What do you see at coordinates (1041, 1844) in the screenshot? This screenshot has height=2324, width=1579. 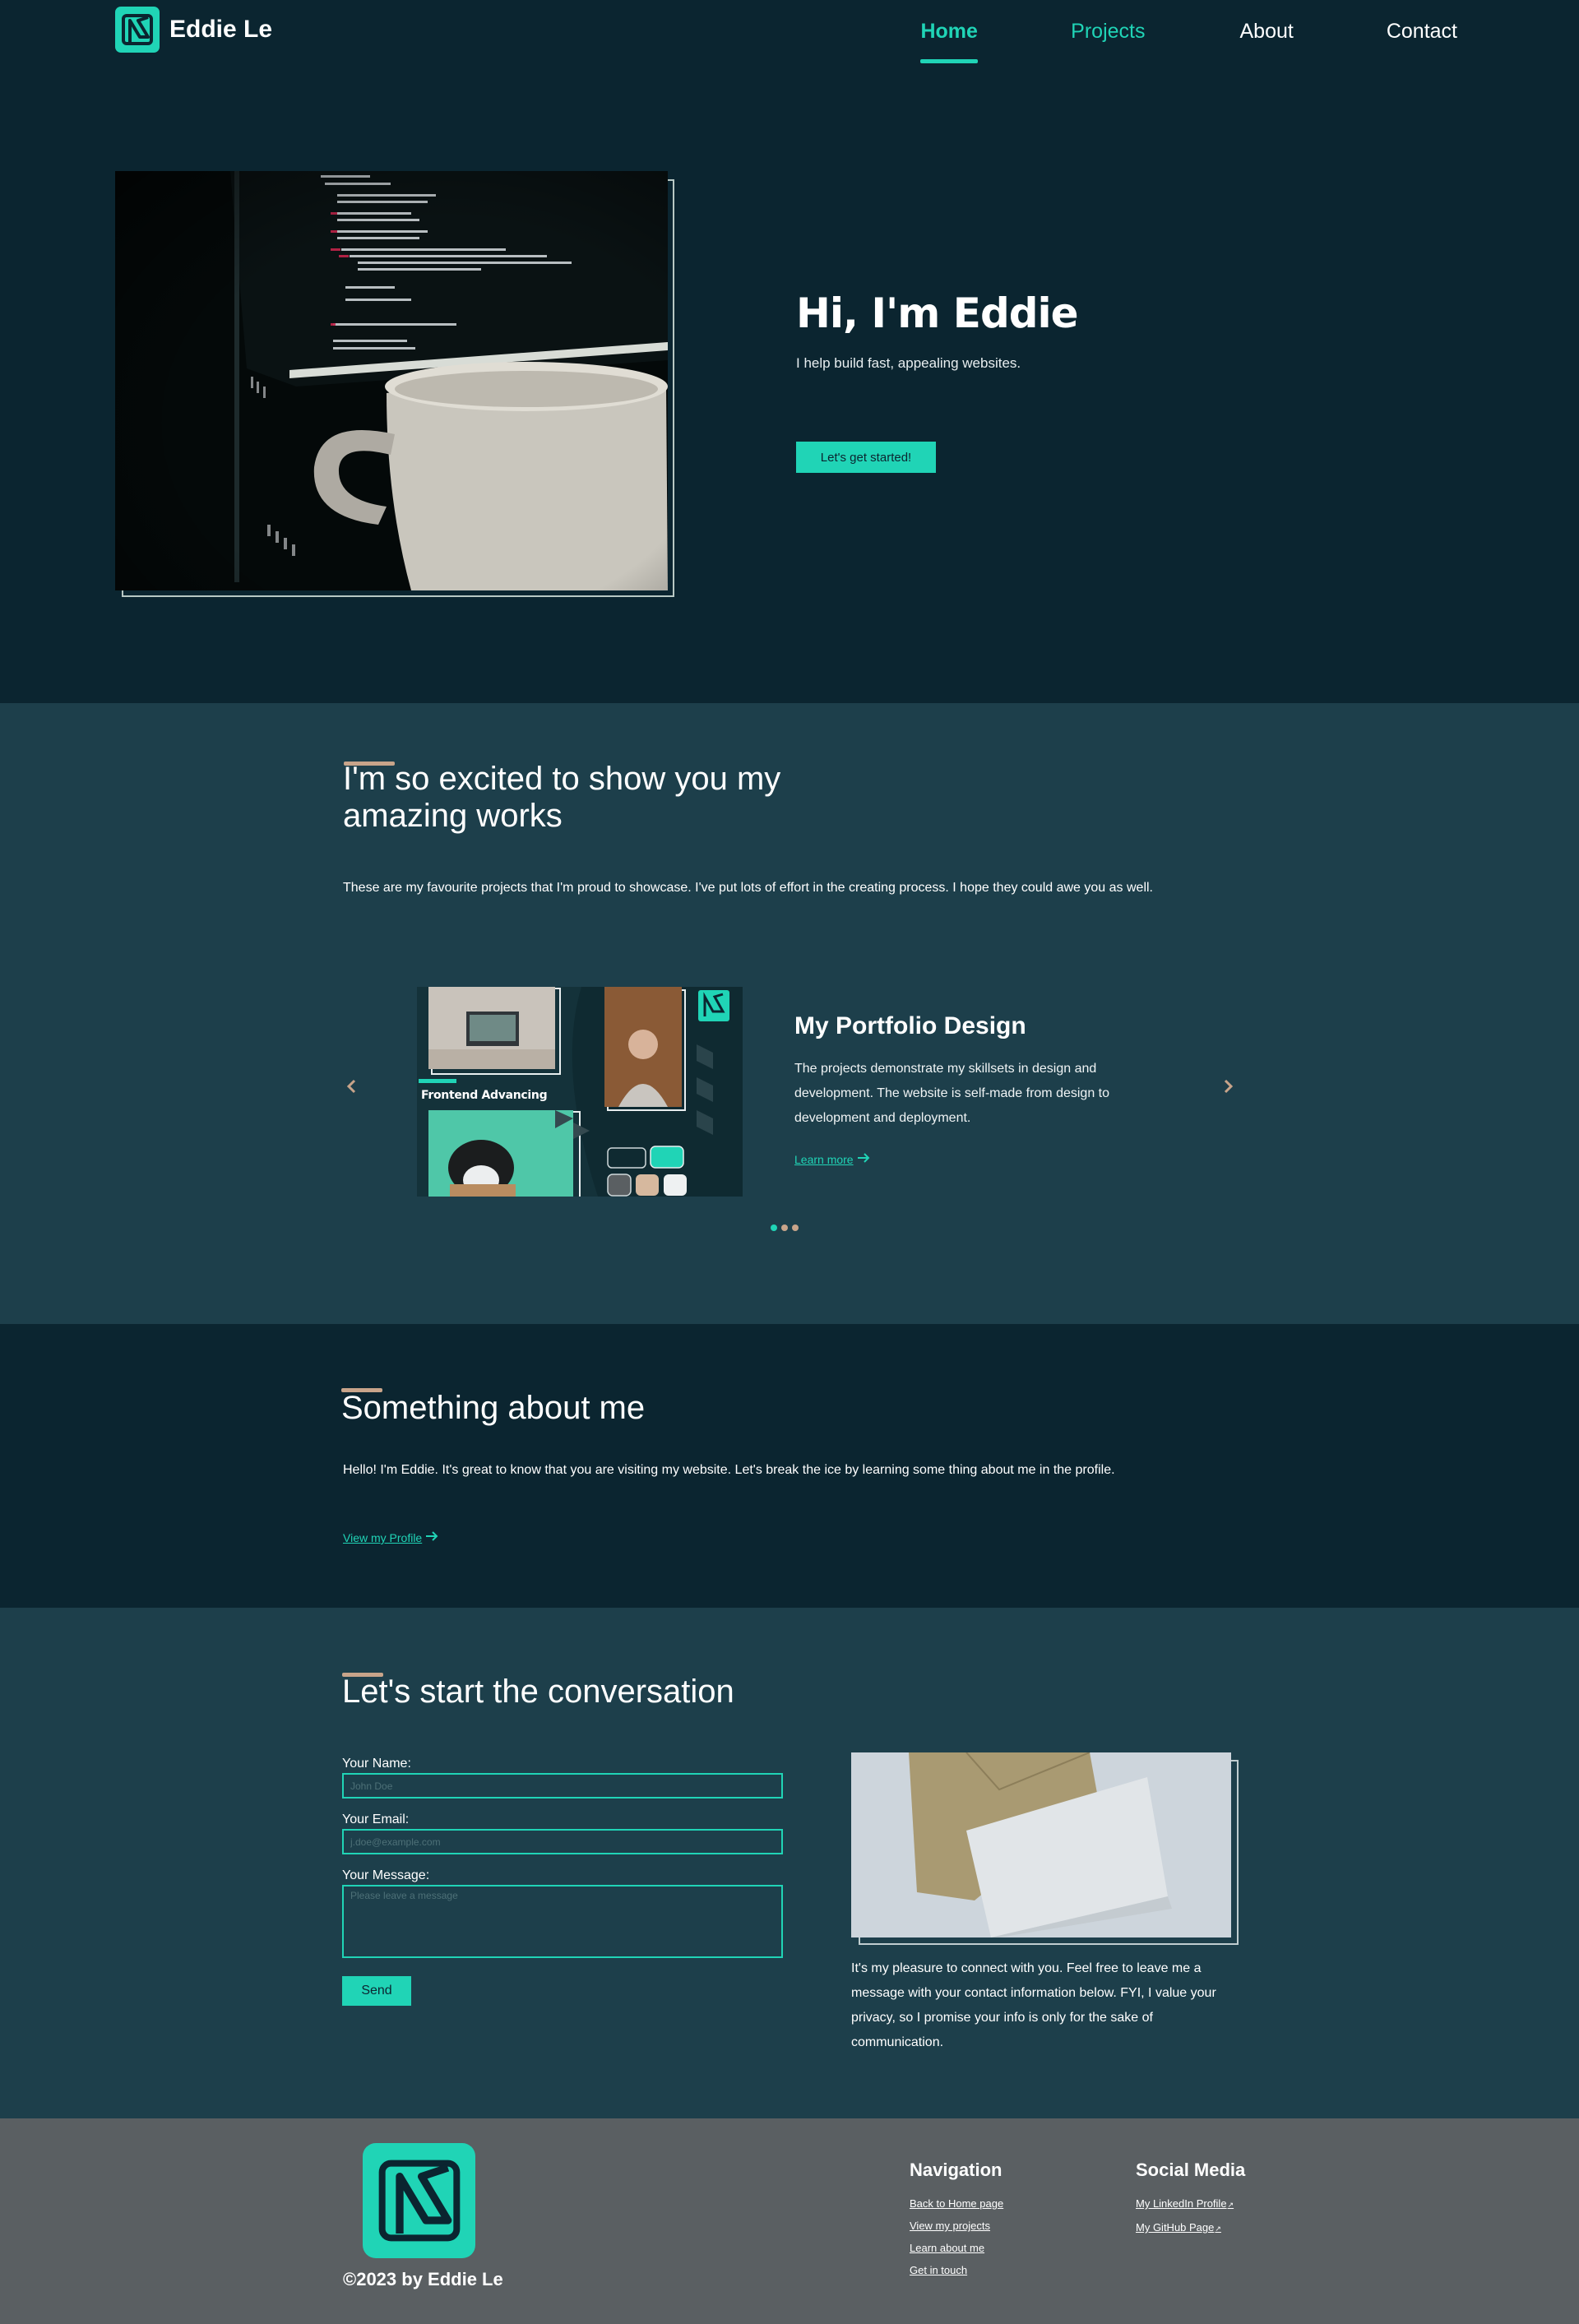 I see `contact-image` at bounding box center [1041, 1844].